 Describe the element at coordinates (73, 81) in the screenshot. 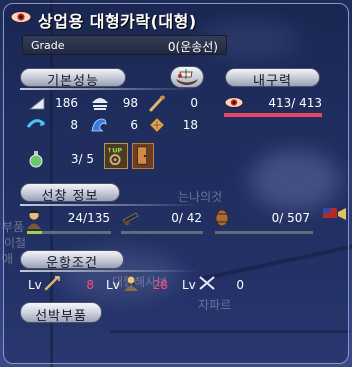

I see `section-basic-performance-label: 기본성능` at that location.